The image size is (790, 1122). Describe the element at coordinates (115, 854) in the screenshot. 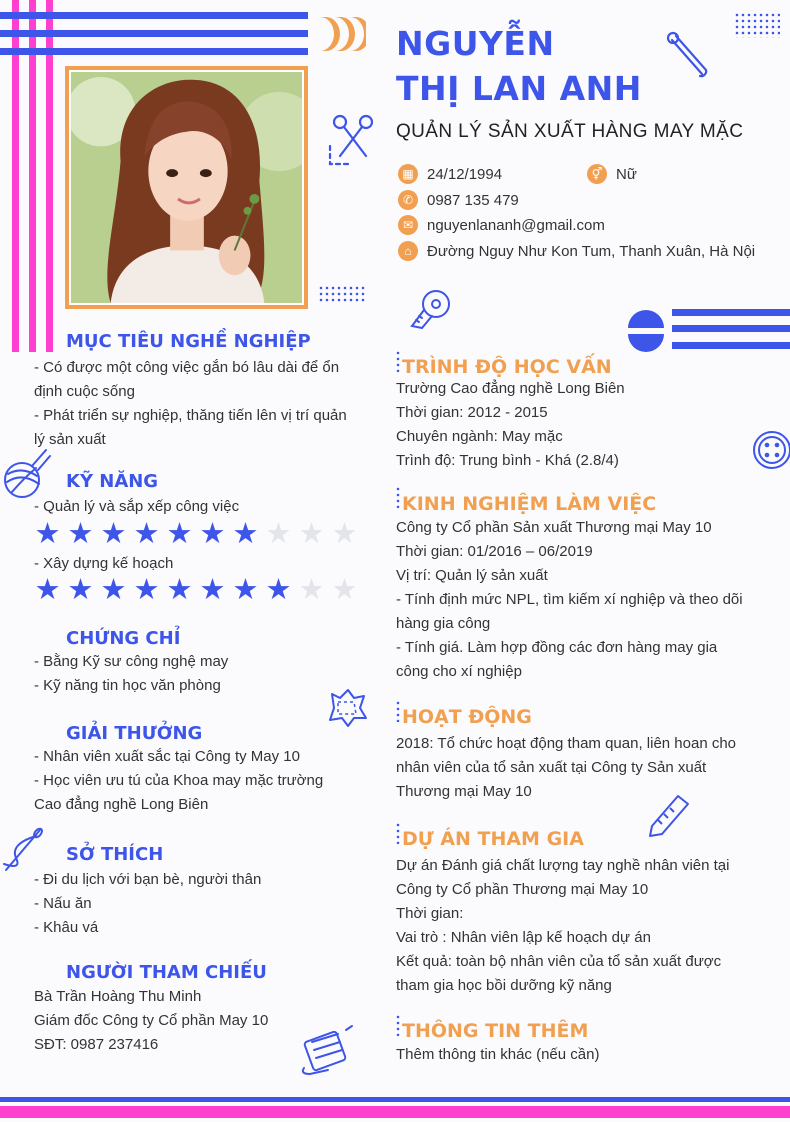

I see `hobbies-heading: SỞ THÍCH` at that location.